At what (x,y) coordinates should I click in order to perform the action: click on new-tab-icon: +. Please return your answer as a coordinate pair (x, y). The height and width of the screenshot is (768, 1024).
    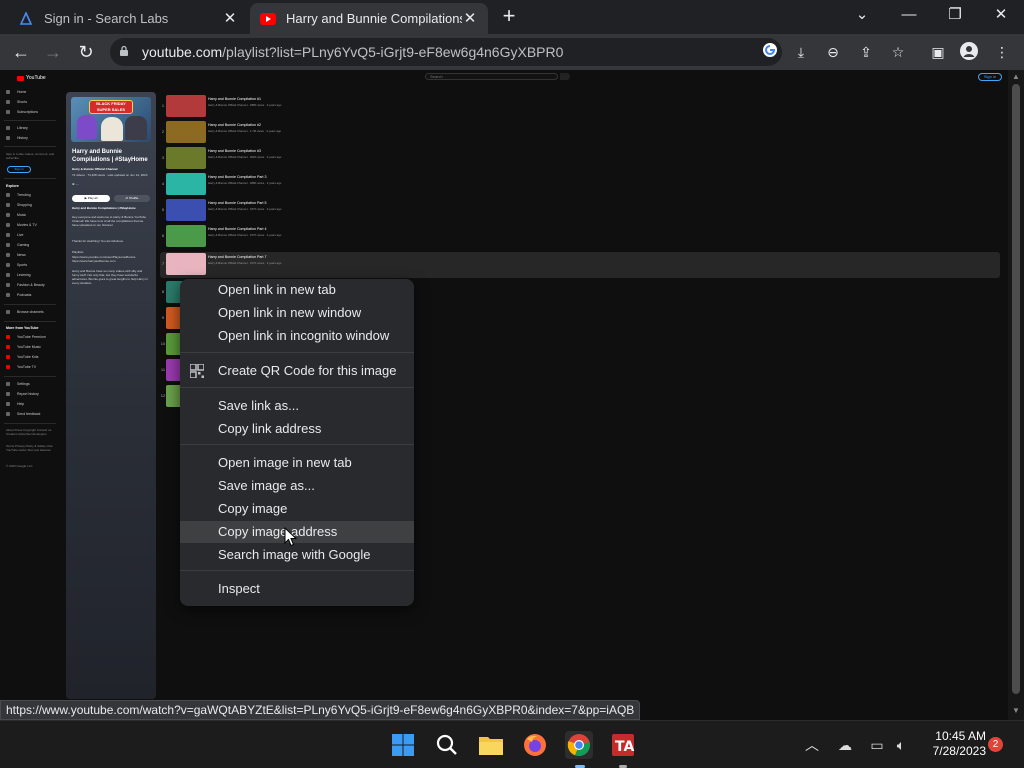
    Looking at the image, I should click on (509, 16).